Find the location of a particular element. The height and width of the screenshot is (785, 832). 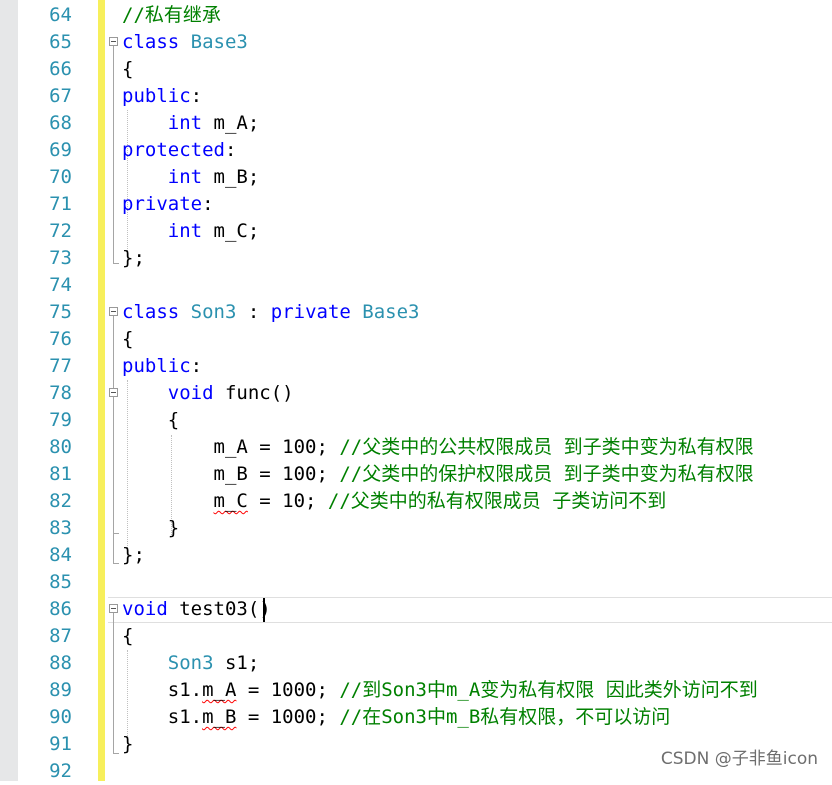

code-line: void test03() is located at coordinates (196, 609).